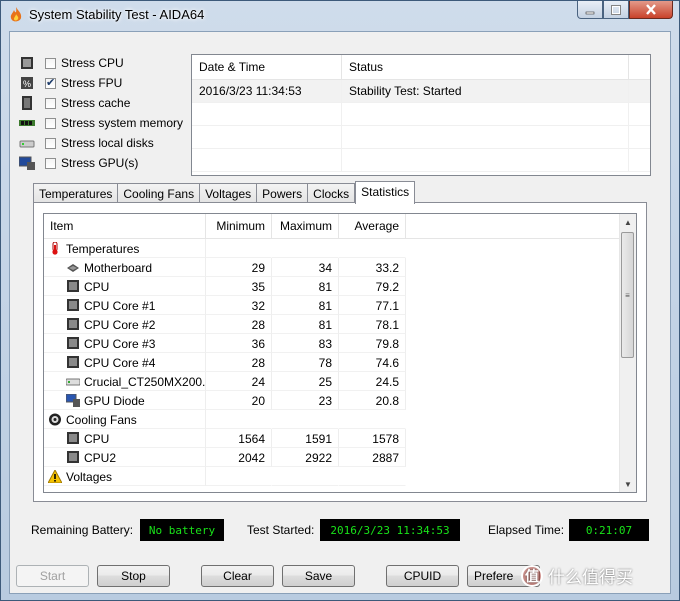 This screenshot has width=680, height=601. What do you see at coordinates (372, 343) in the screenshot?
I see `row-average: 79.8` at bounding box center [372, 343].